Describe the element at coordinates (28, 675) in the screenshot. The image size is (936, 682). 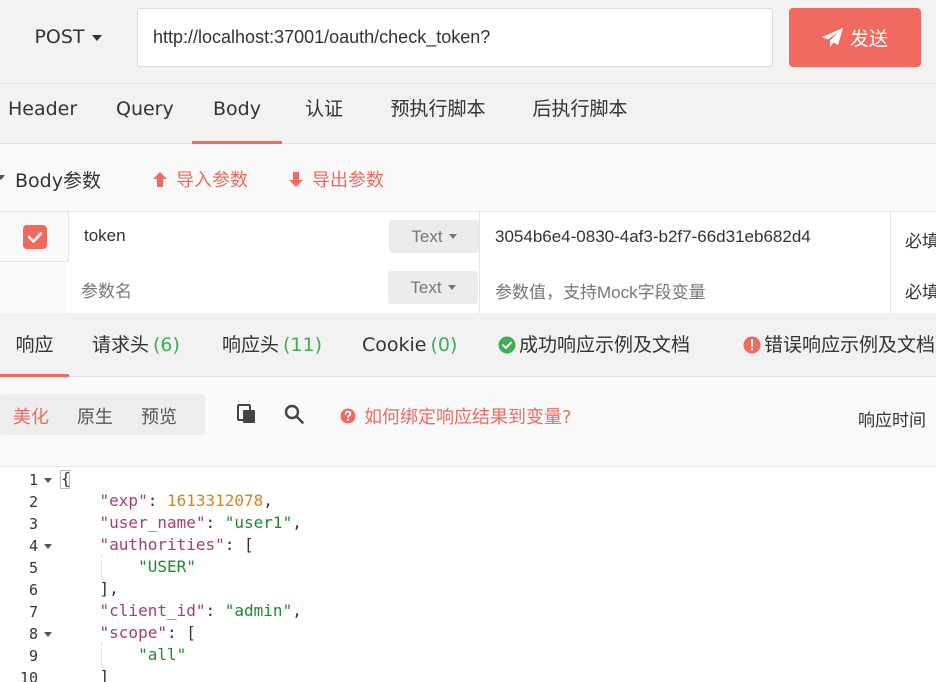
I see `line-number: 10` at that location.